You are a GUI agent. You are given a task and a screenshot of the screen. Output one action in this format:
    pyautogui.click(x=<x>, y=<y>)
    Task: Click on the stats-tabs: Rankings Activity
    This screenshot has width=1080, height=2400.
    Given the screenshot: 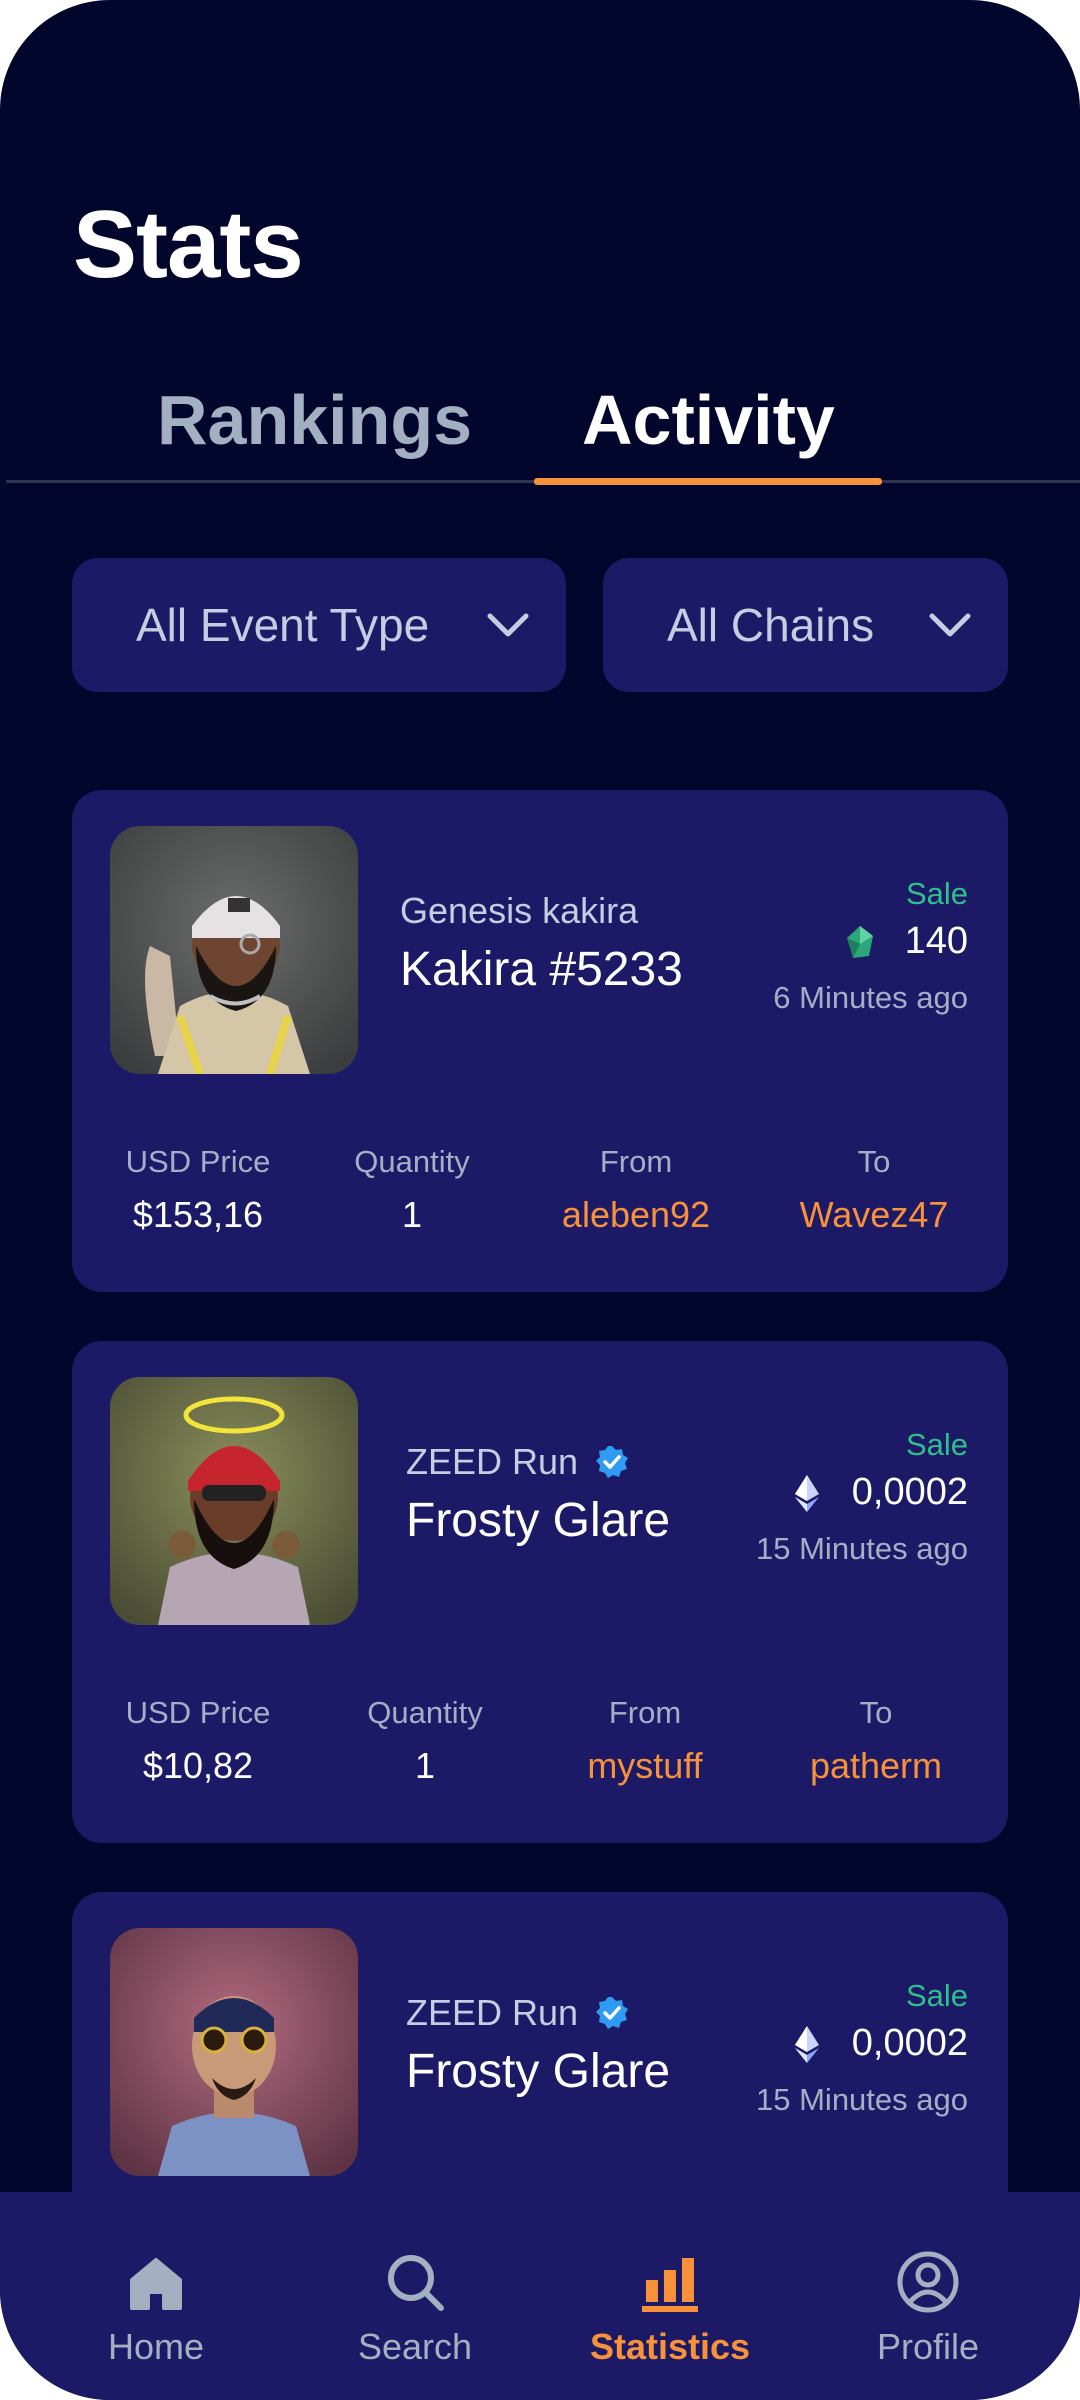 What is the action you would take?
    pyautogui.click(x=540, y=427)
    